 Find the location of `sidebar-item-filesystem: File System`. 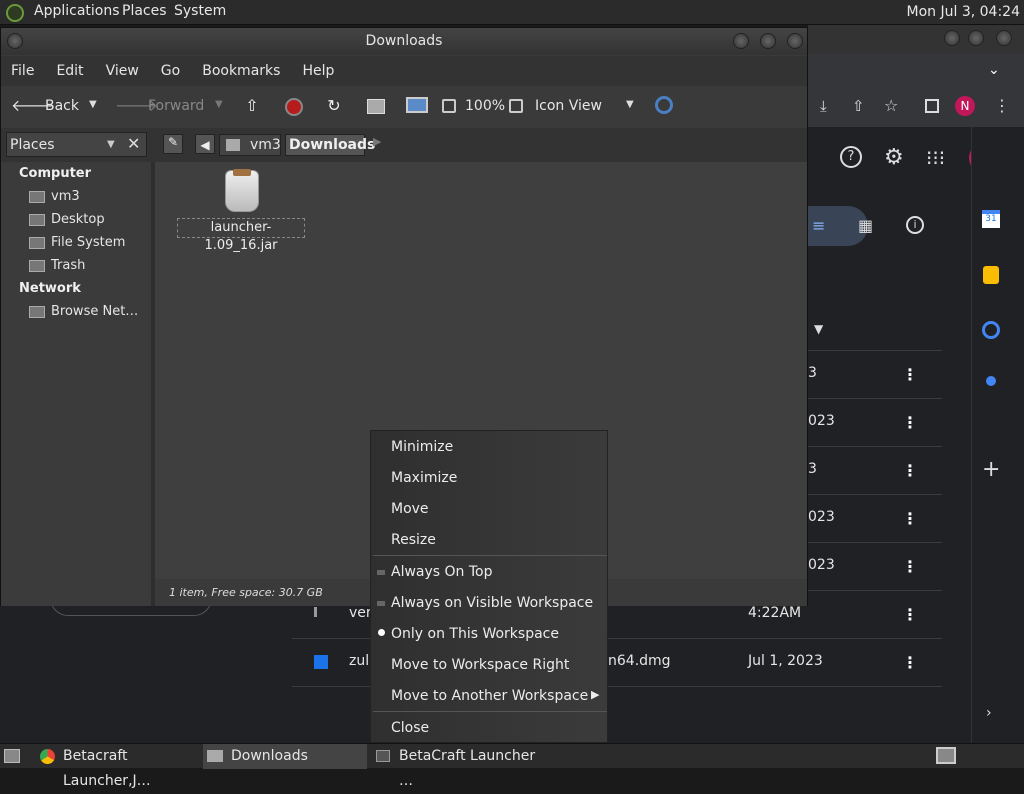

sidebar-item-filesystem: File System is located at coordinates (77, 242).